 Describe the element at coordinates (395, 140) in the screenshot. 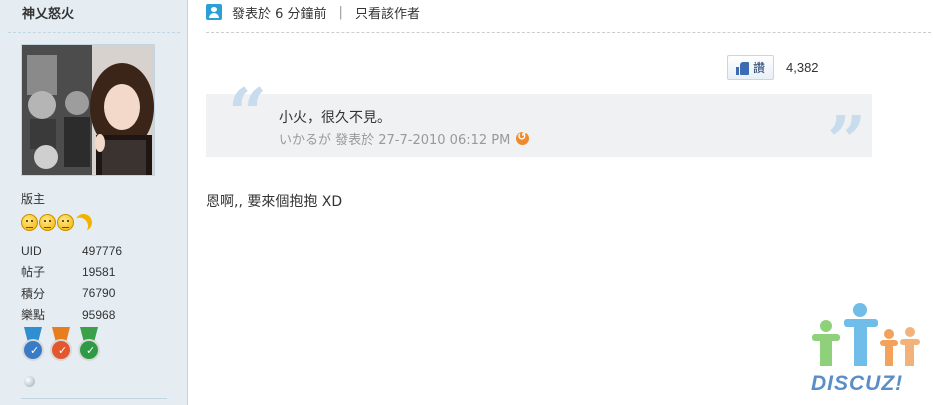

I see `quote-author-time: いかるが 發表於 27-7-2010 06:12 PM` at that location.